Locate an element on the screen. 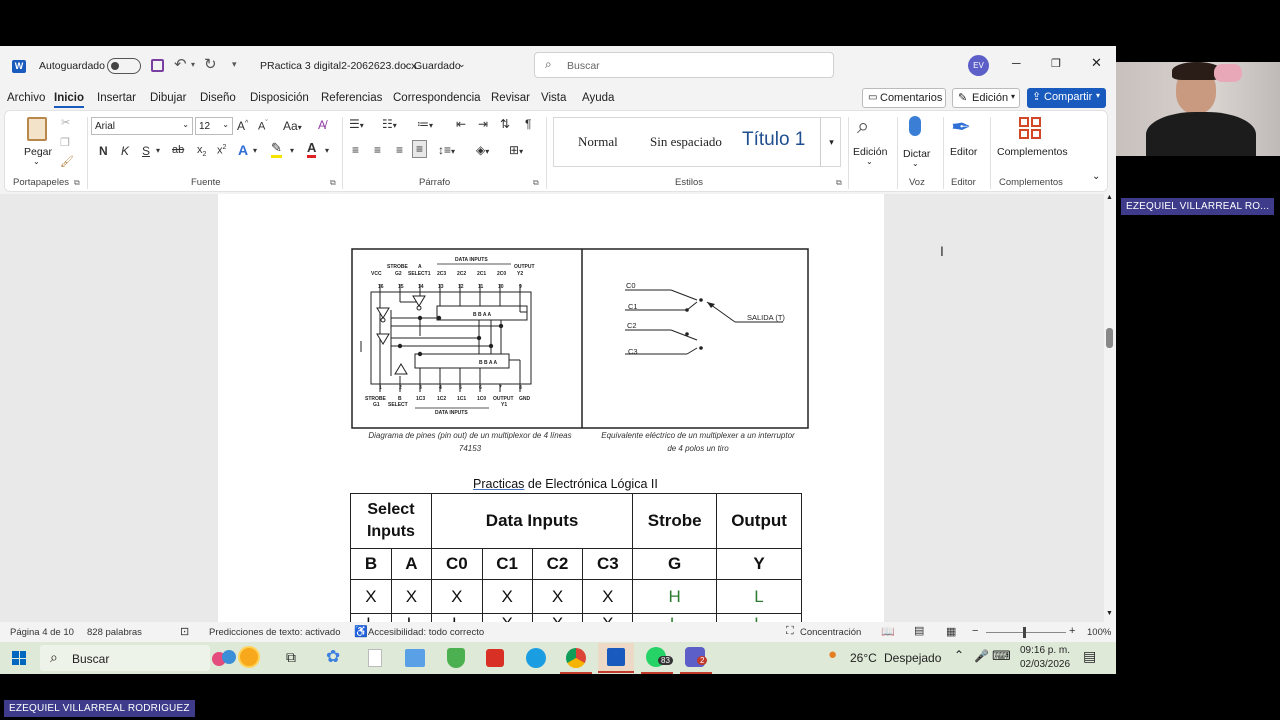  clock-time: 09:16 p. m. is located at coordinates (1045, 650).